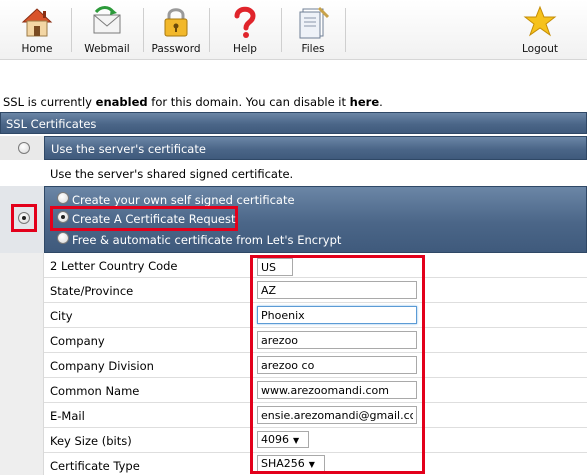 This screenshot has height=475, width=587. Describe the element at coordinates (313, 49) in the screenshot. I see `toolbar-files-label: Files` at that location.